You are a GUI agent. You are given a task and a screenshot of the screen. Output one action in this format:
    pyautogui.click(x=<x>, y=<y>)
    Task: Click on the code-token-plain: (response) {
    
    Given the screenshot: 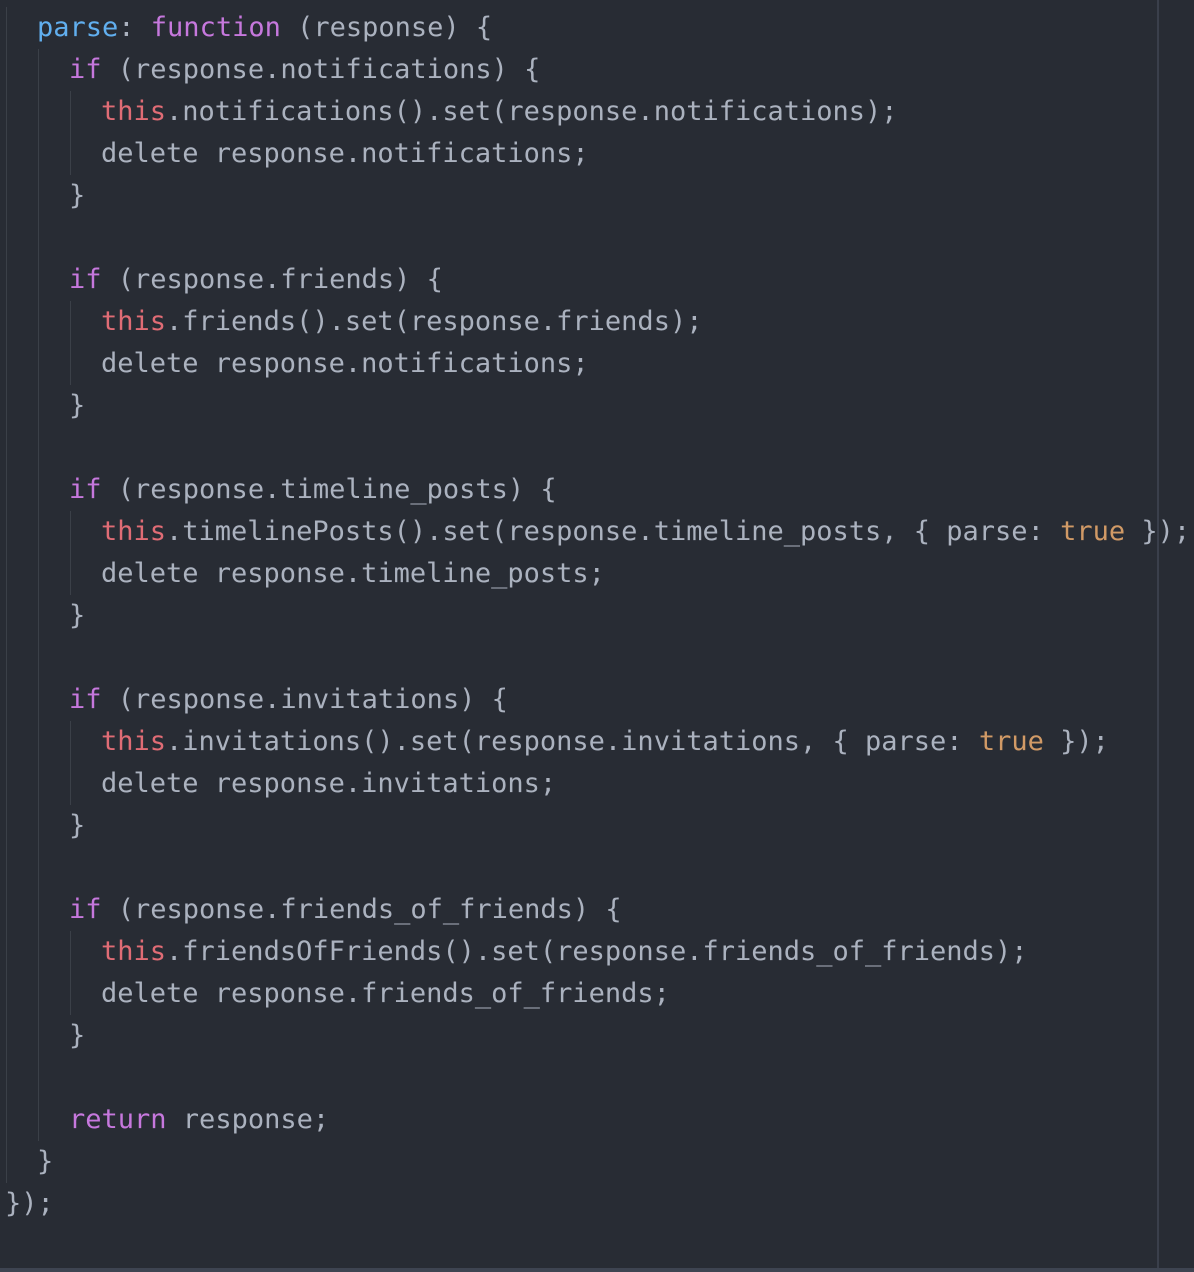 What is the action you would take?
    pyautogui.click(x=386, y=27)
    